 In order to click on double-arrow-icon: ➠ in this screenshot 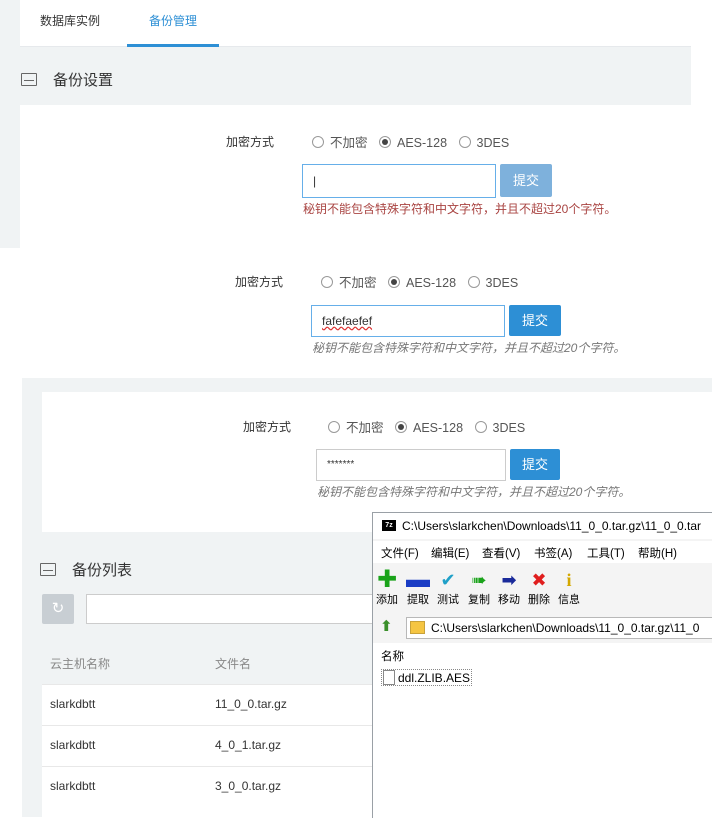, I will do `click(479, 580)`.